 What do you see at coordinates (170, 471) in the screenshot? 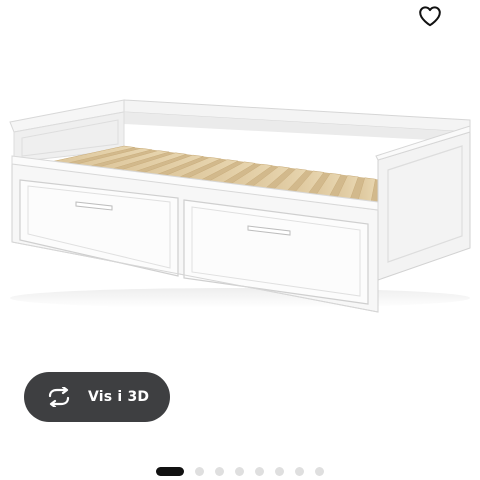
I see `carousel-dot-active` at bounding box center [170, 471].